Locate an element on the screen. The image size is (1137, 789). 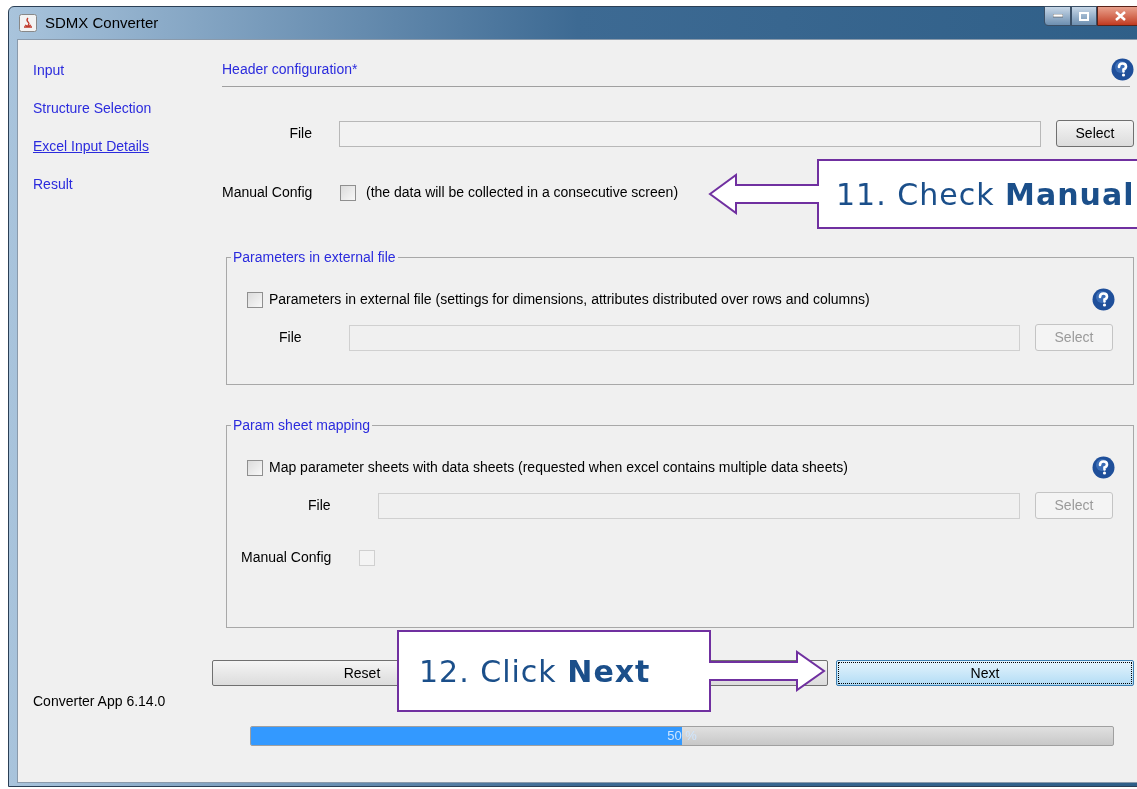
sidebar-link: Excel Input Details is located at coordinates (91, 146).